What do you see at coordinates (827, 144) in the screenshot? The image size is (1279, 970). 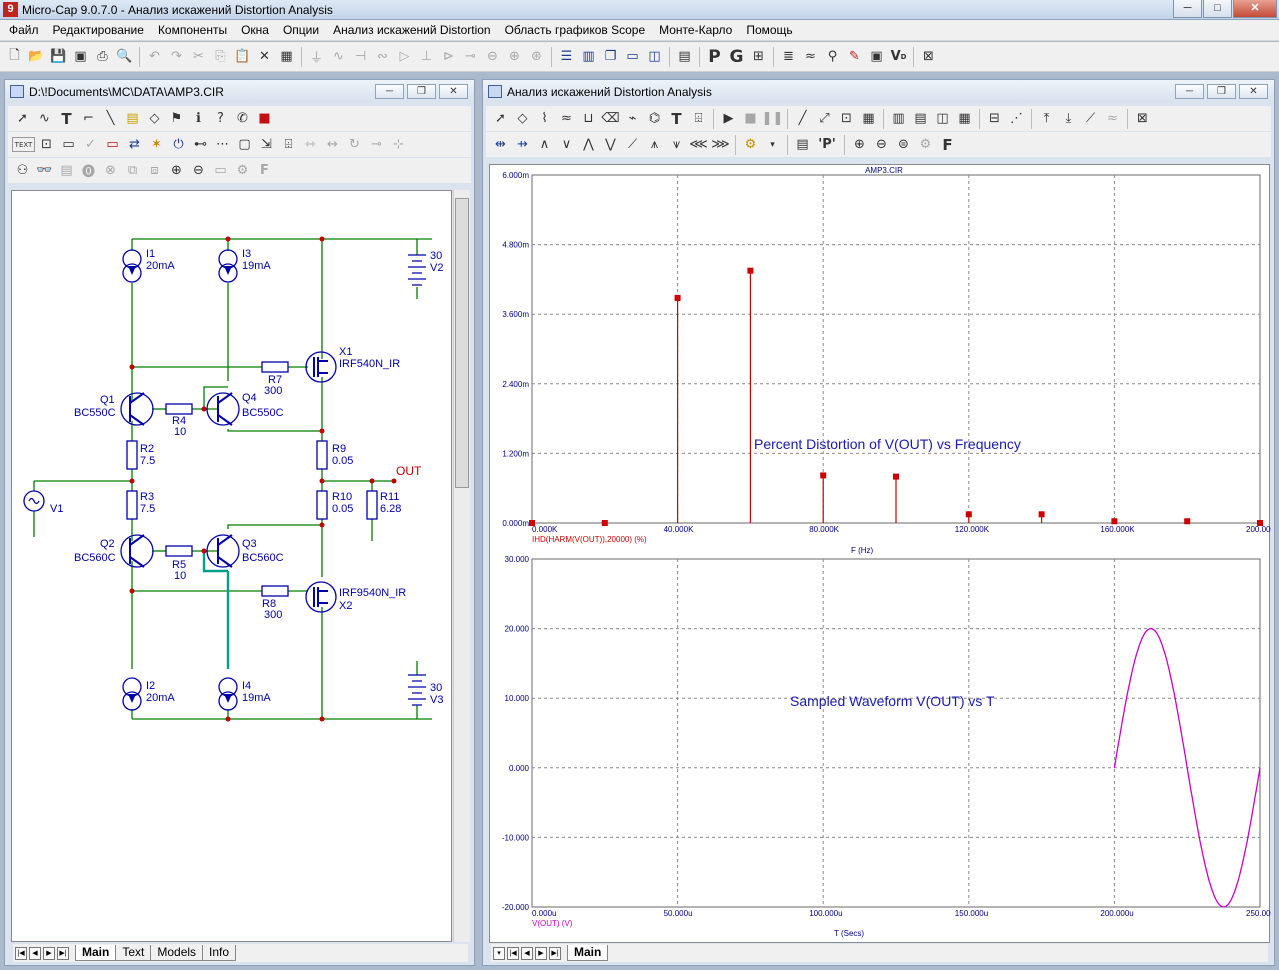 I see `probe-p-icon: 'P'` at bounding box center [827, 144].